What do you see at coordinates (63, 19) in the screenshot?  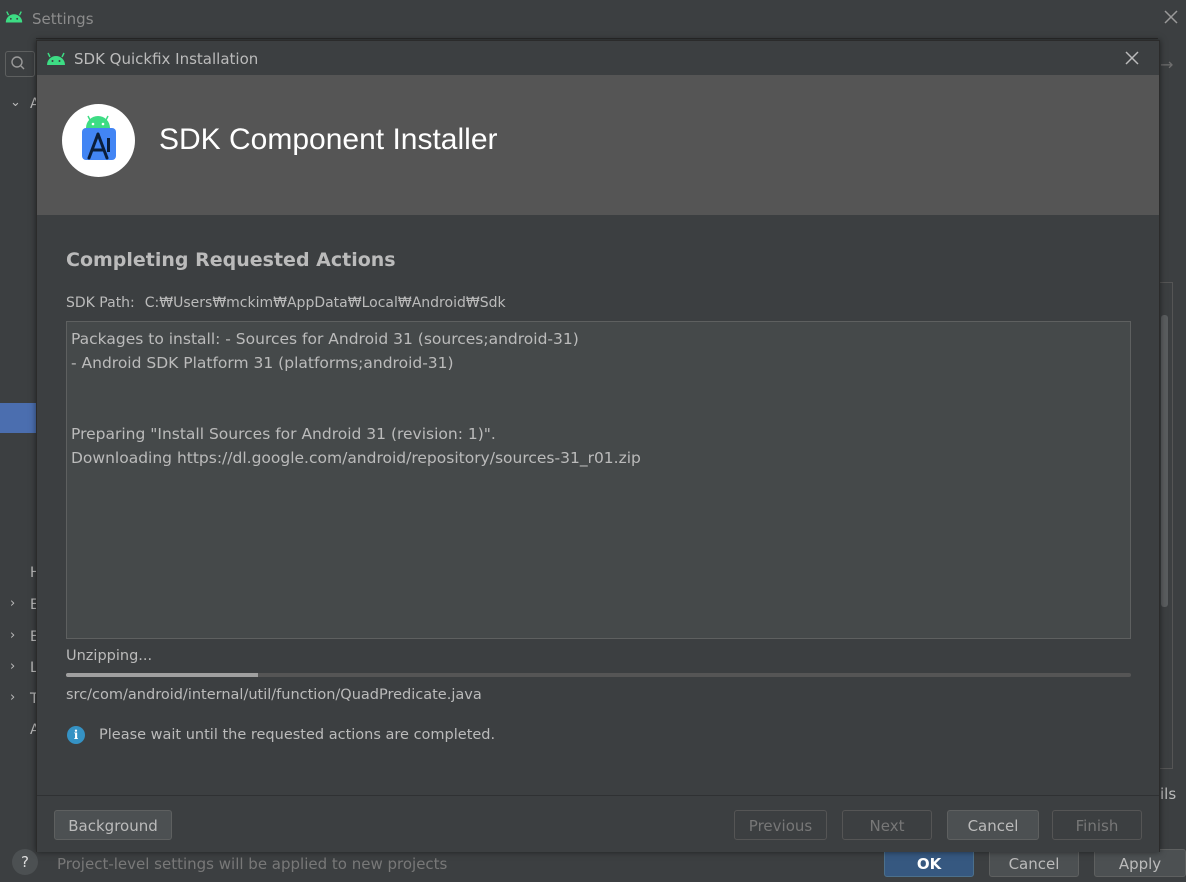 I see `settings-title: Settings` at bounding box center [63, 19].